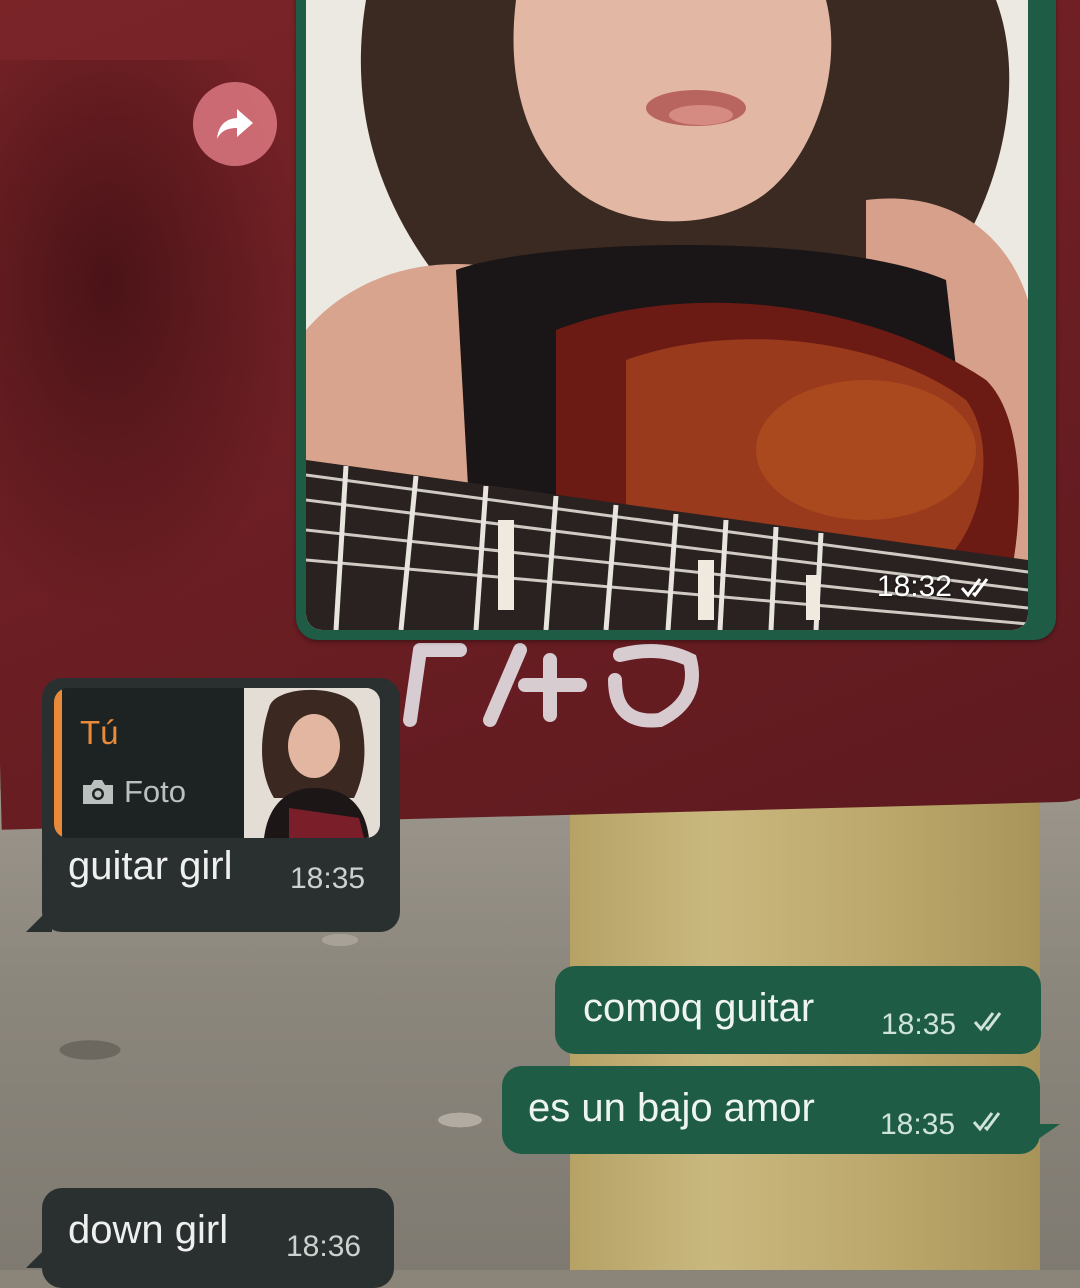 The image size is (1080, 1288). I want to click on reply-quote: Tú Foto, so click(217, 763).